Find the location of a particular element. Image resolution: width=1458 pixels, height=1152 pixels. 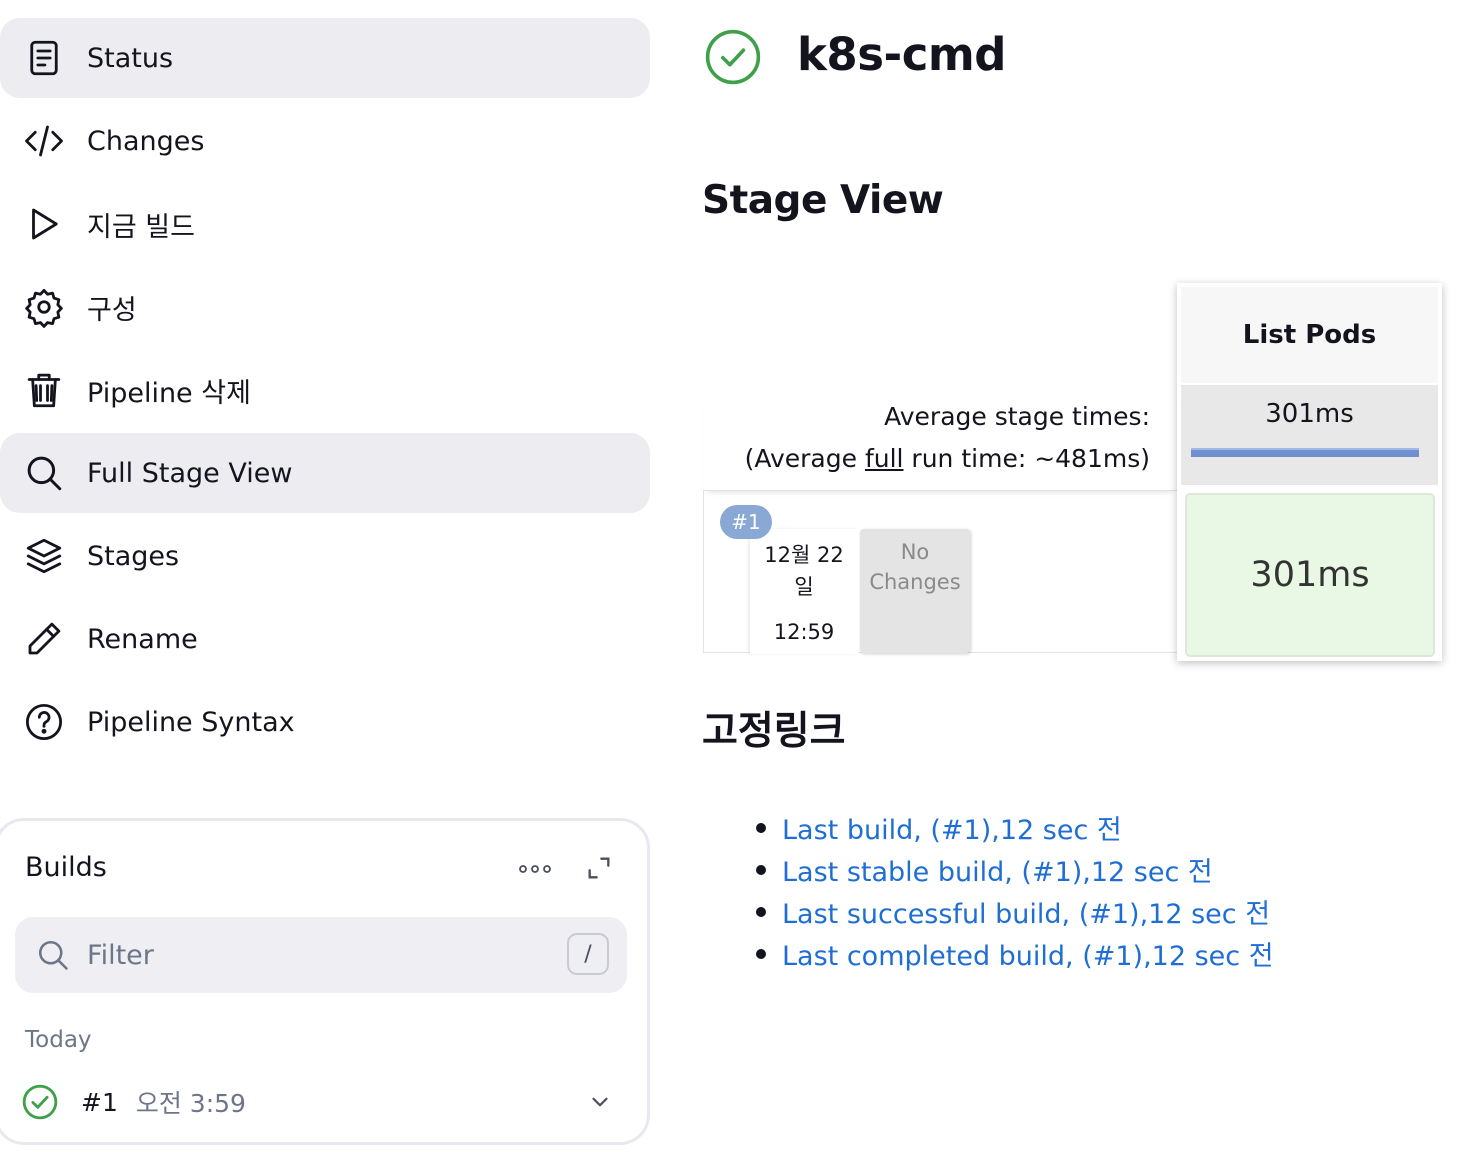

changes-cell: No Changes is located at coordinates (915, 591).